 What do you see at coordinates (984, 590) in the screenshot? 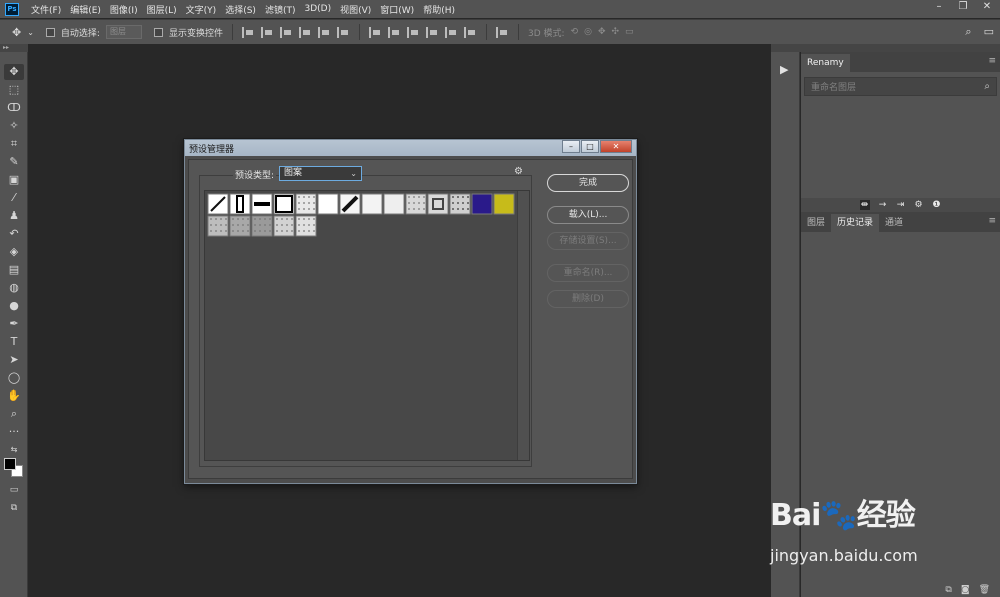
I see `trash-icon: 🗑` at bounding box center [984, 590].